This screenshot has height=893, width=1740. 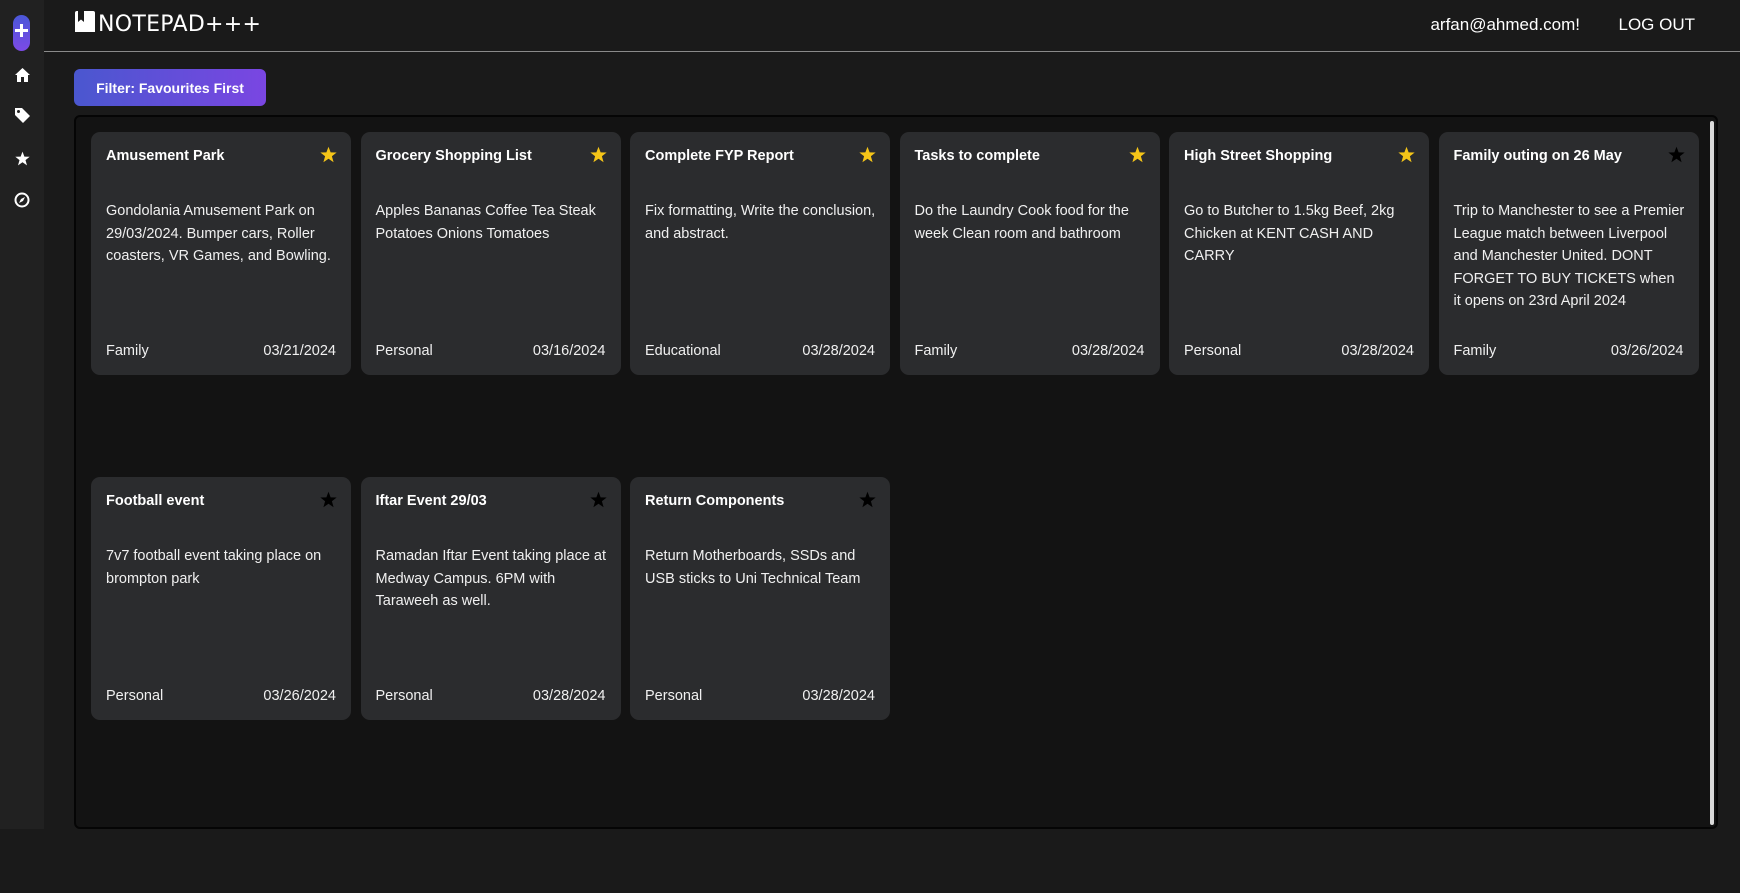 I want to click on app-name: NOTEPAD+++, so click(x=180, y=24).